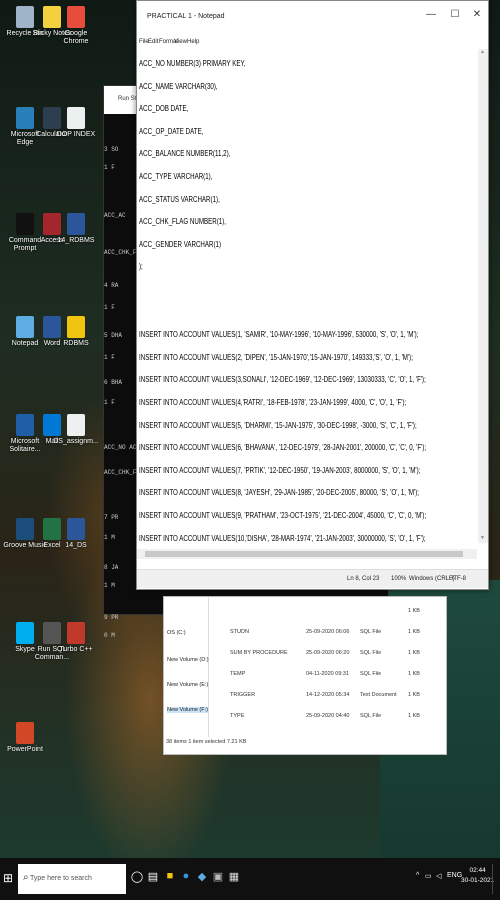  Describe the element at coordinates (186, 878) in the screenshot. I see `edge-icon: ●` at that location.